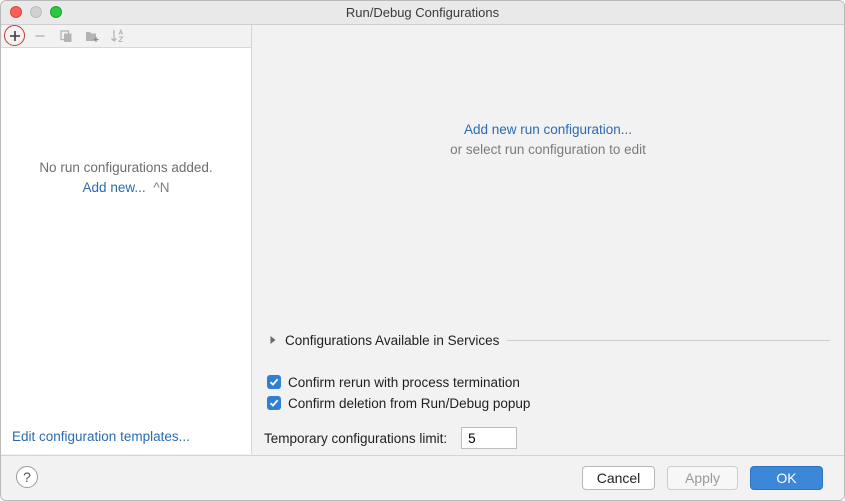 Image resolution: width=845 pixels, height=501 pixels. I want to click on temp-limit-row: Temporary configurations limit:, so click(391, 438).